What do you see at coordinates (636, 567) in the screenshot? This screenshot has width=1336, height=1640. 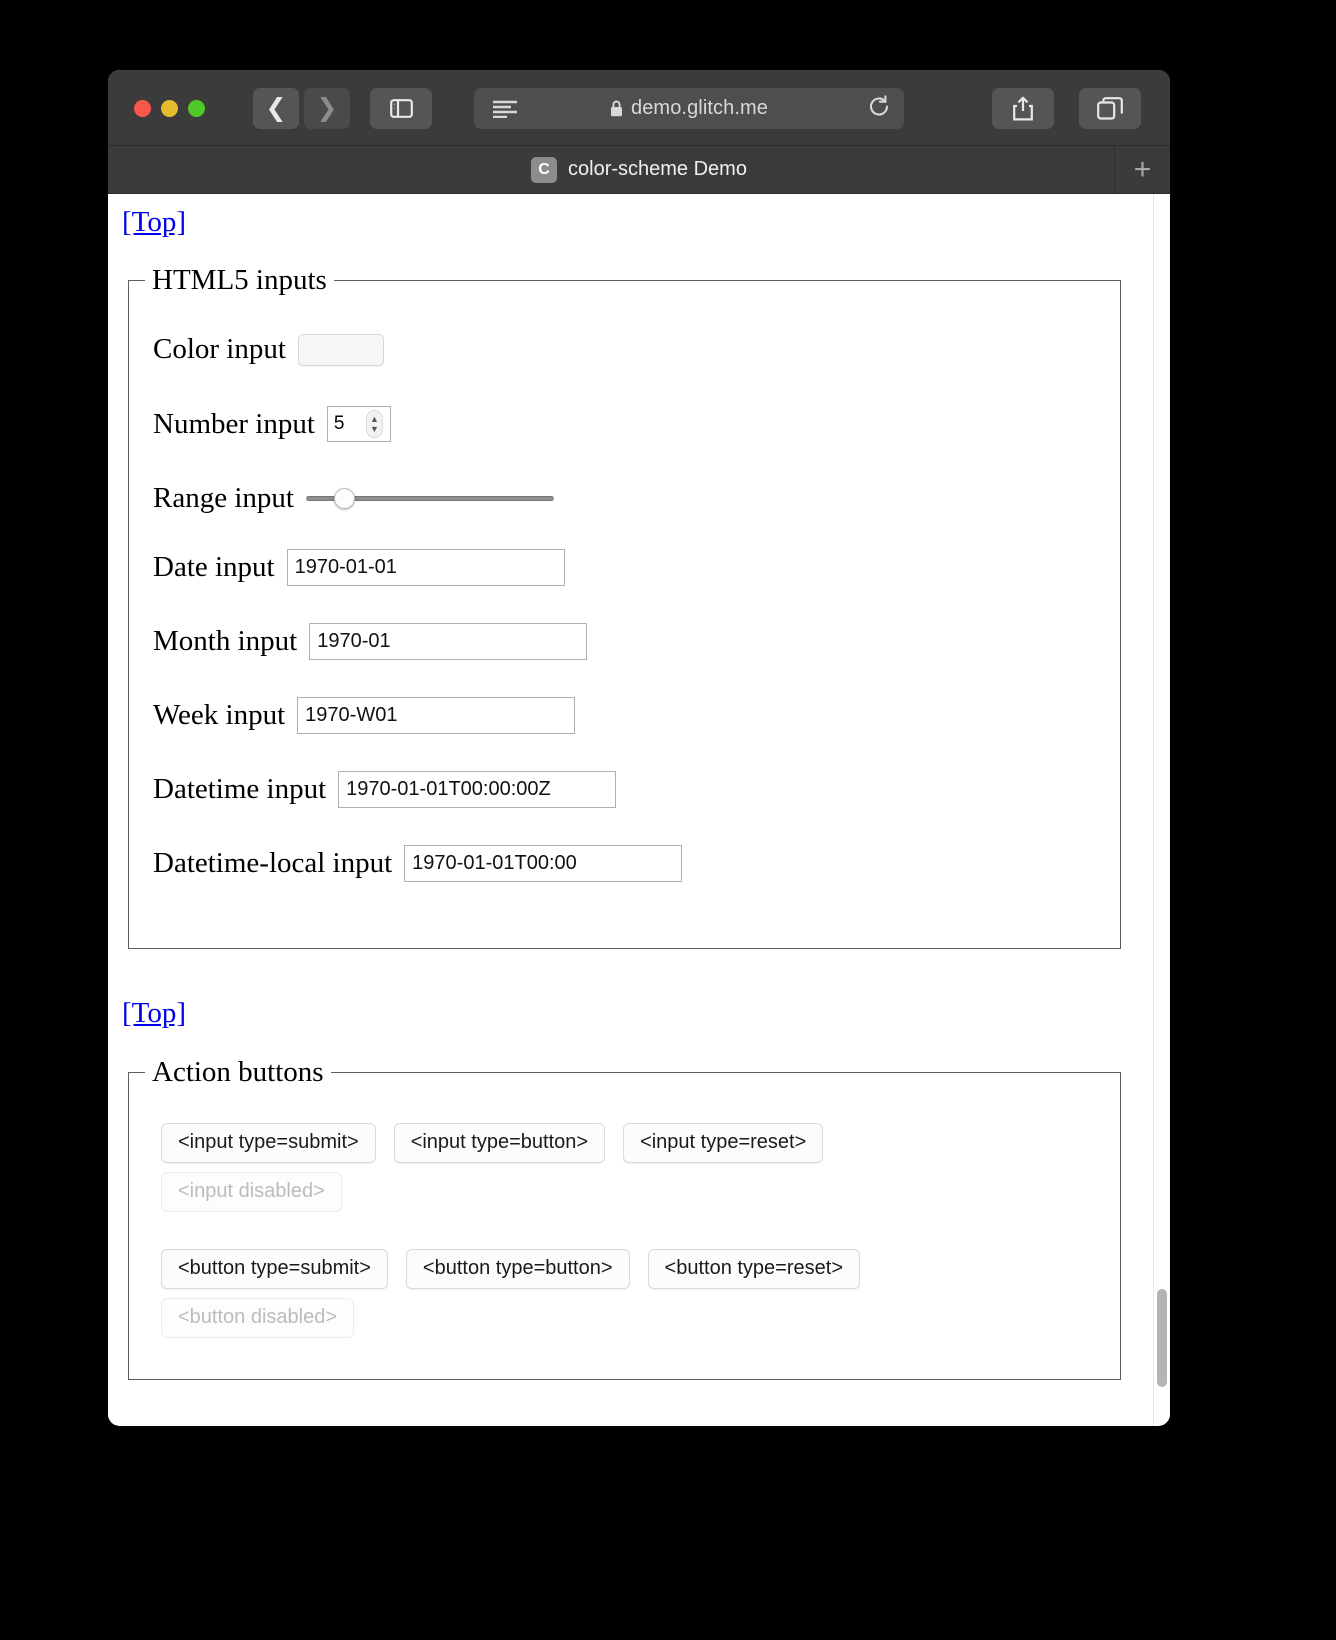 I see `row-date-input: Date input 1970-01-01` at bounding box center [636, 567].